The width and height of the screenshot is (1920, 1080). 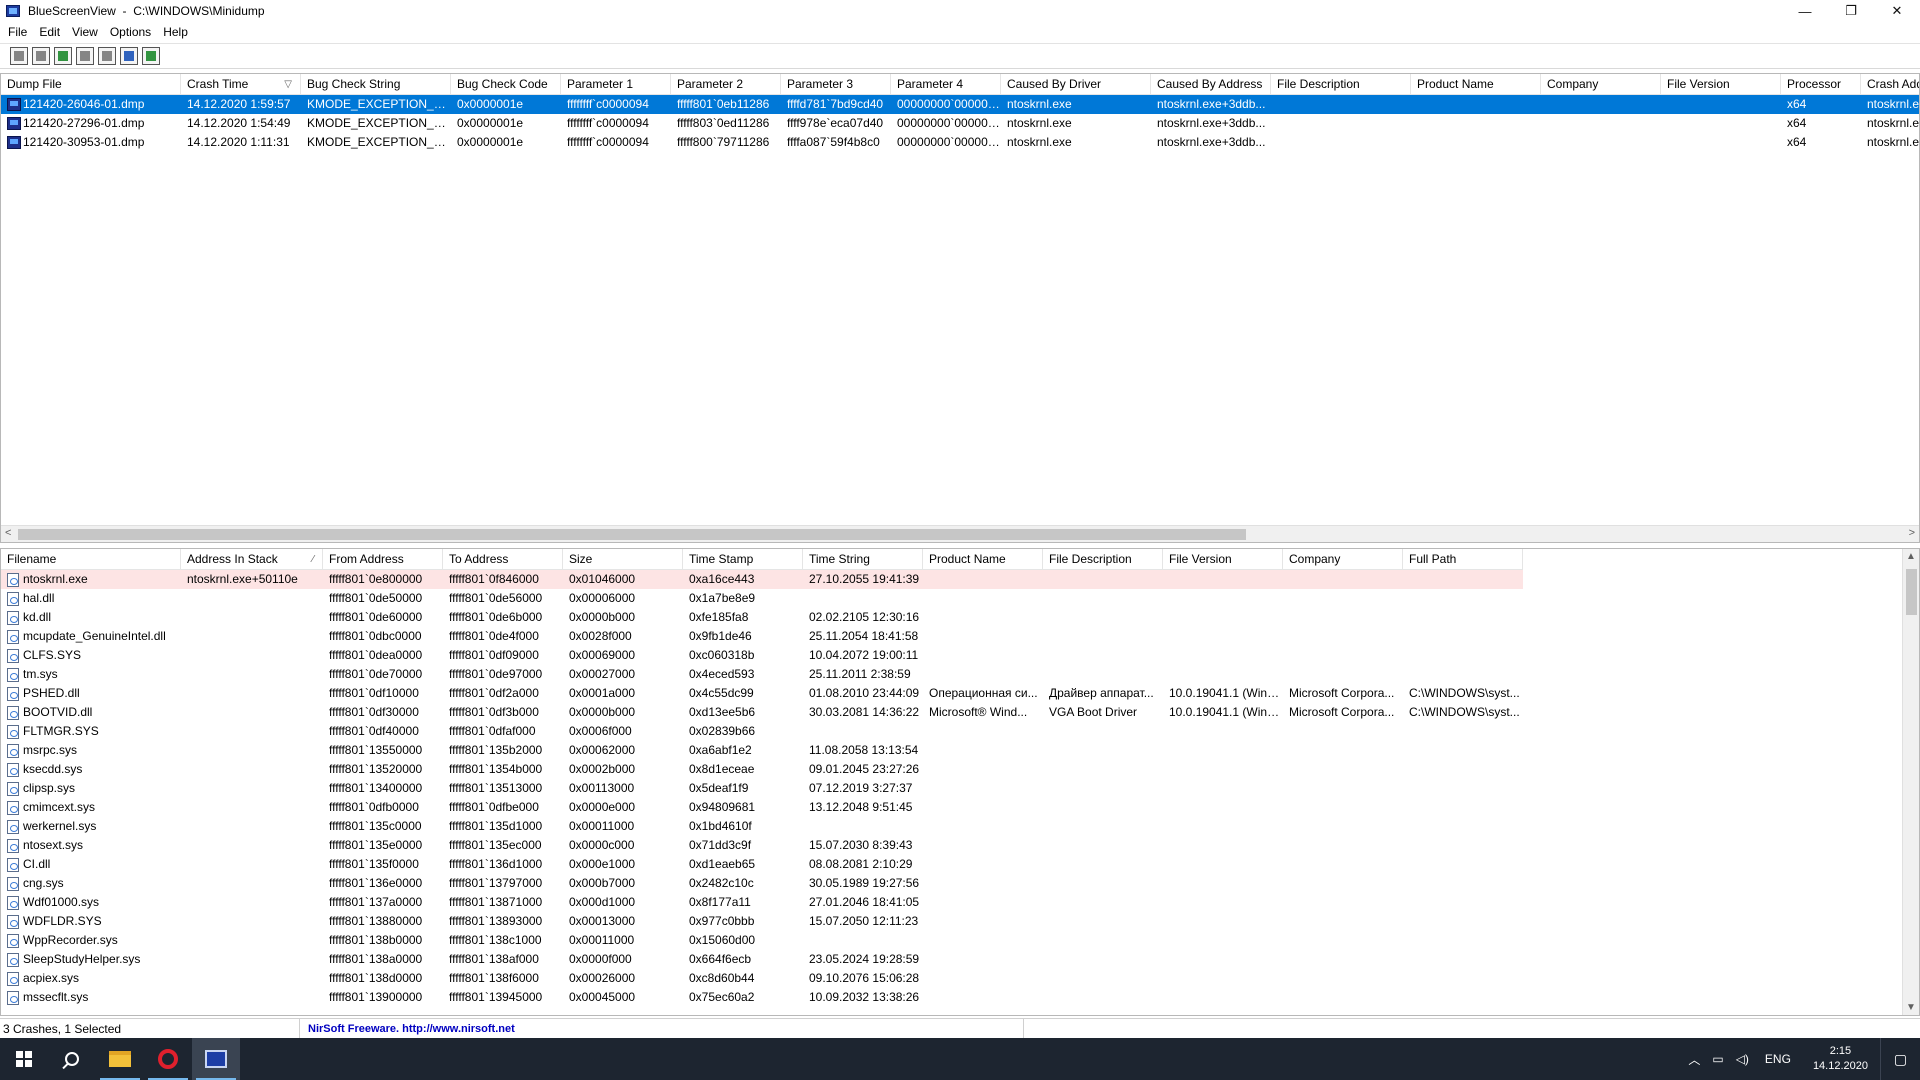 What do you see at coordinates (1890, 84) in the screenshot?
I see `column-header-crash-address: Crash Address` at bounding box center [1890, 84].